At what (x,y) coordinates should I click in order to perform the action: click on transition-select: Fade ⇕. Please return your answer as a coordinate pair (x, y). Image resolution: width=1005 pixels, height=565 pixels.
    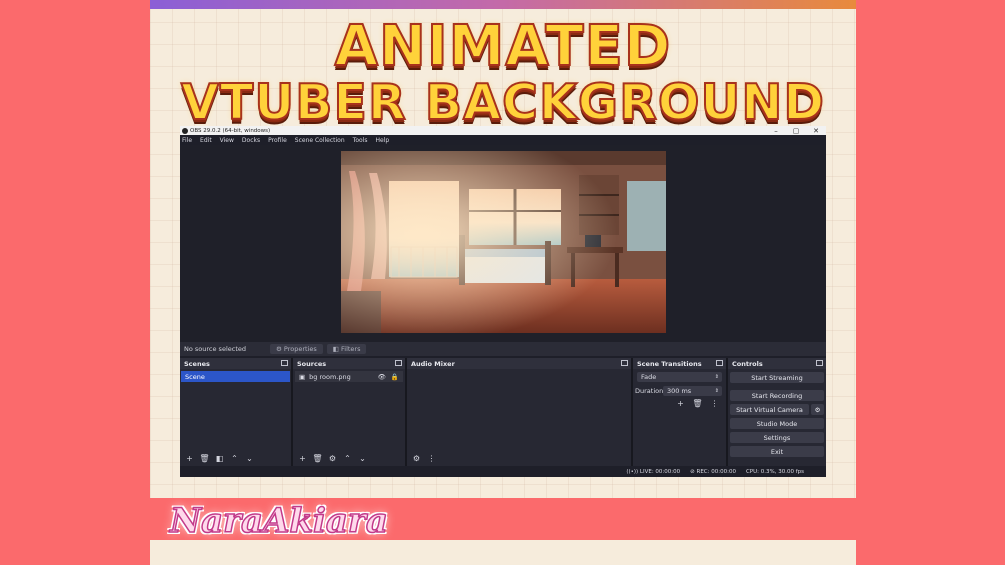
    Looking at the image, I should click on (679, 377).